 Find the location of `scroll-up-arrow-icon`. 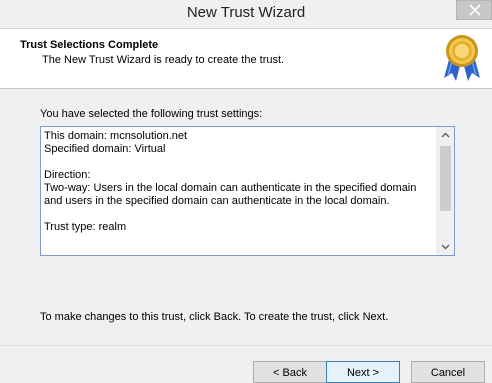

scroll-up-arrow-icon is located at coordinates (445, 135).